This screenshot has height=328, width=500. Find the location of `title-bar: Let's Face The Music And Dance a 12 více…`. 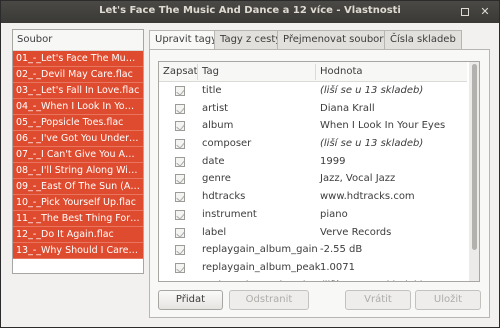

title-bar: Let's Face The Music And Dance a 12 více… is located at coordinates (250, 12).